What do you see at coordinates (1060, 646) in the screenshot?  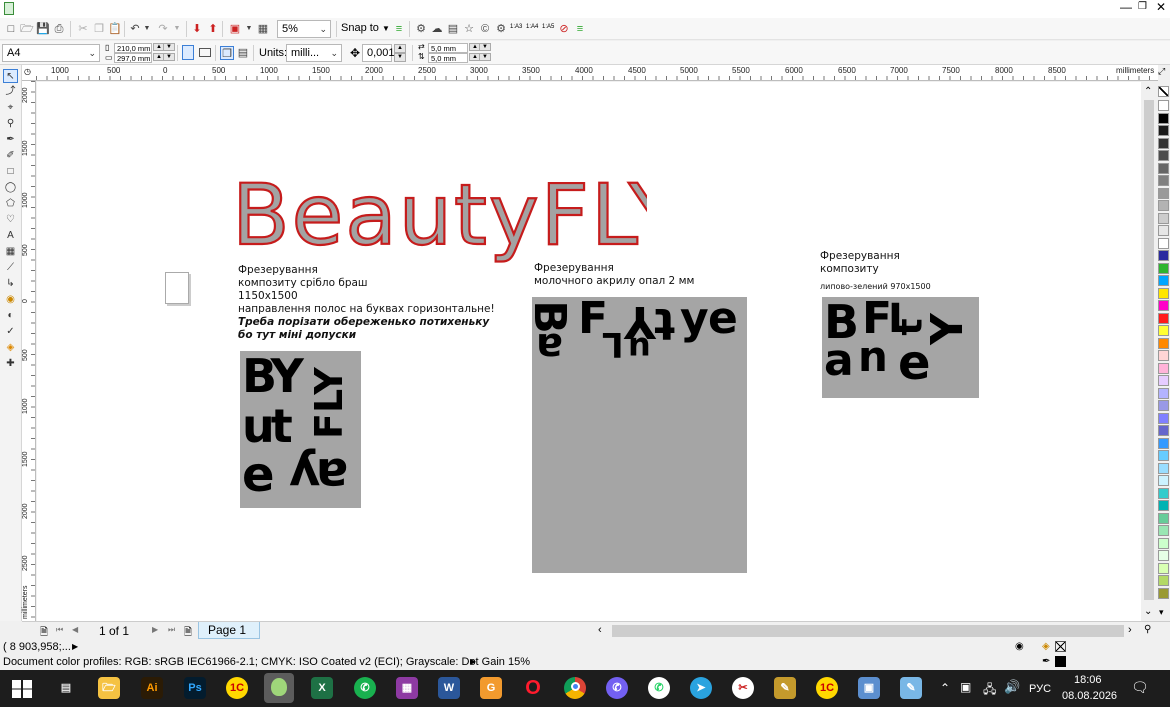 I see `no-fill-swatch` at bounding box center [1060, 646].